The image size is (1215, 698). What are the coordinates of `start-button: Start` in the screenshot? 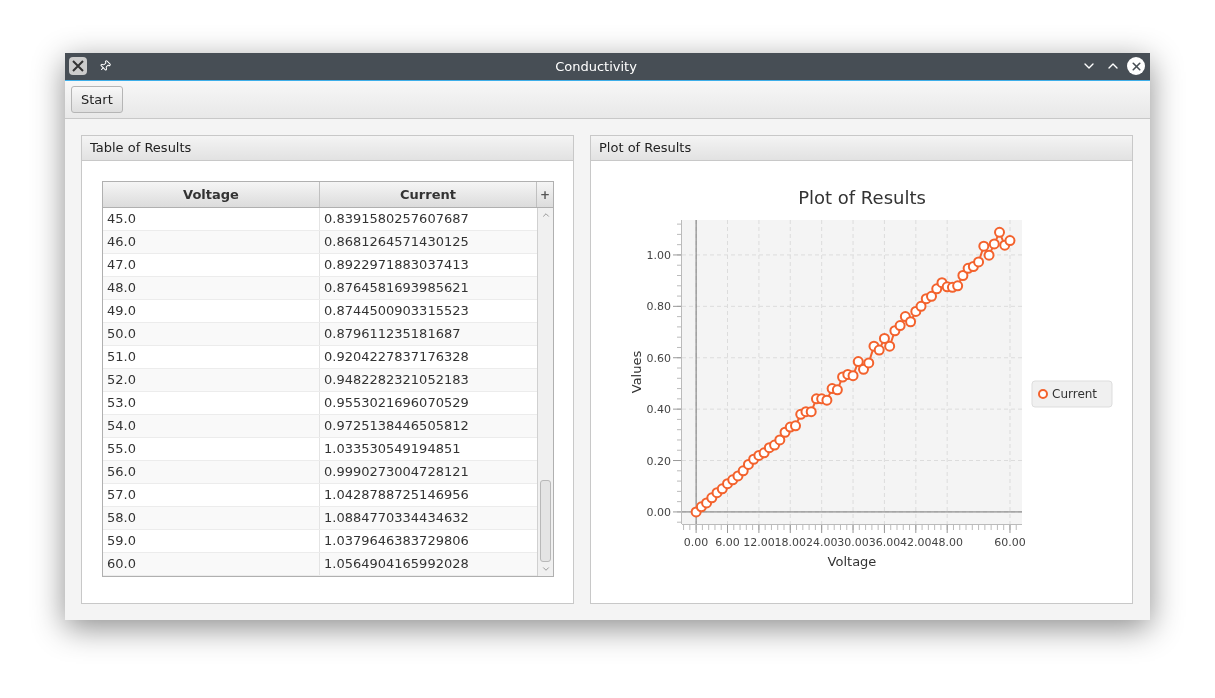 It's located at (97, 99).